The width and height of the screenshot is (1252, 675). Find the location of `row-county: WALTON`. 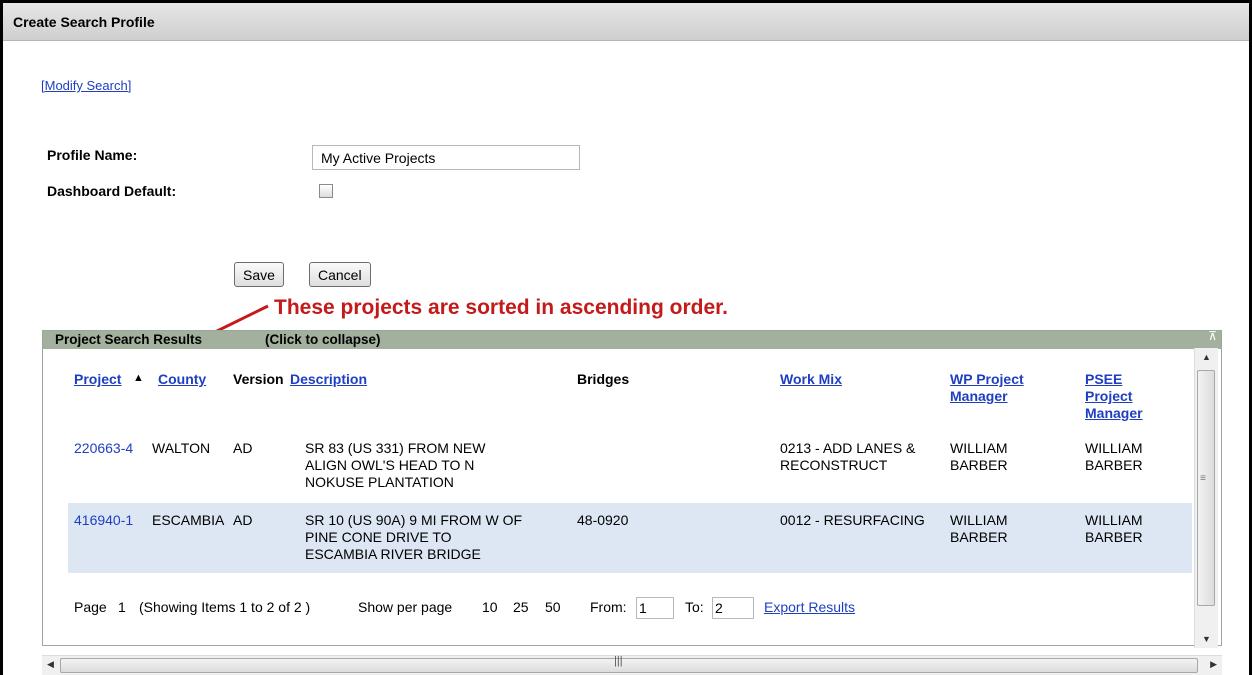

row-county: WALTON is located at coordinates (181, 448).